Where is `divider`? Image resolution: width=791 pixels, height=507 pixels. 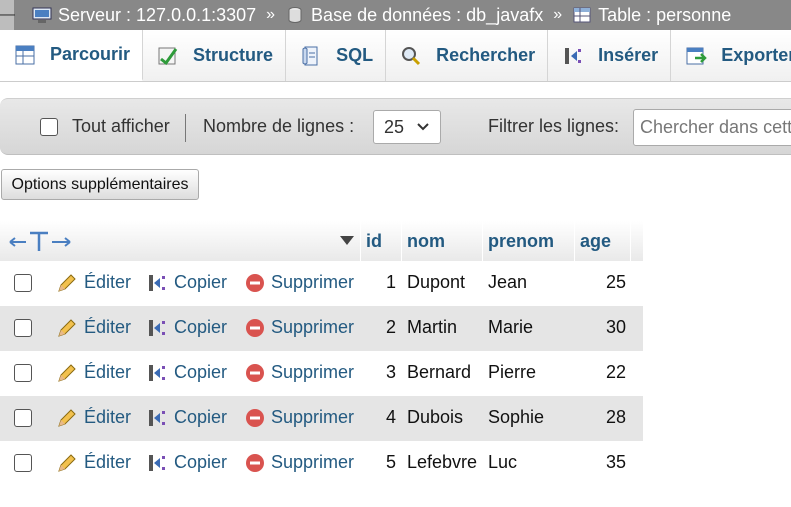 divider is located at coordinates (185, 128).